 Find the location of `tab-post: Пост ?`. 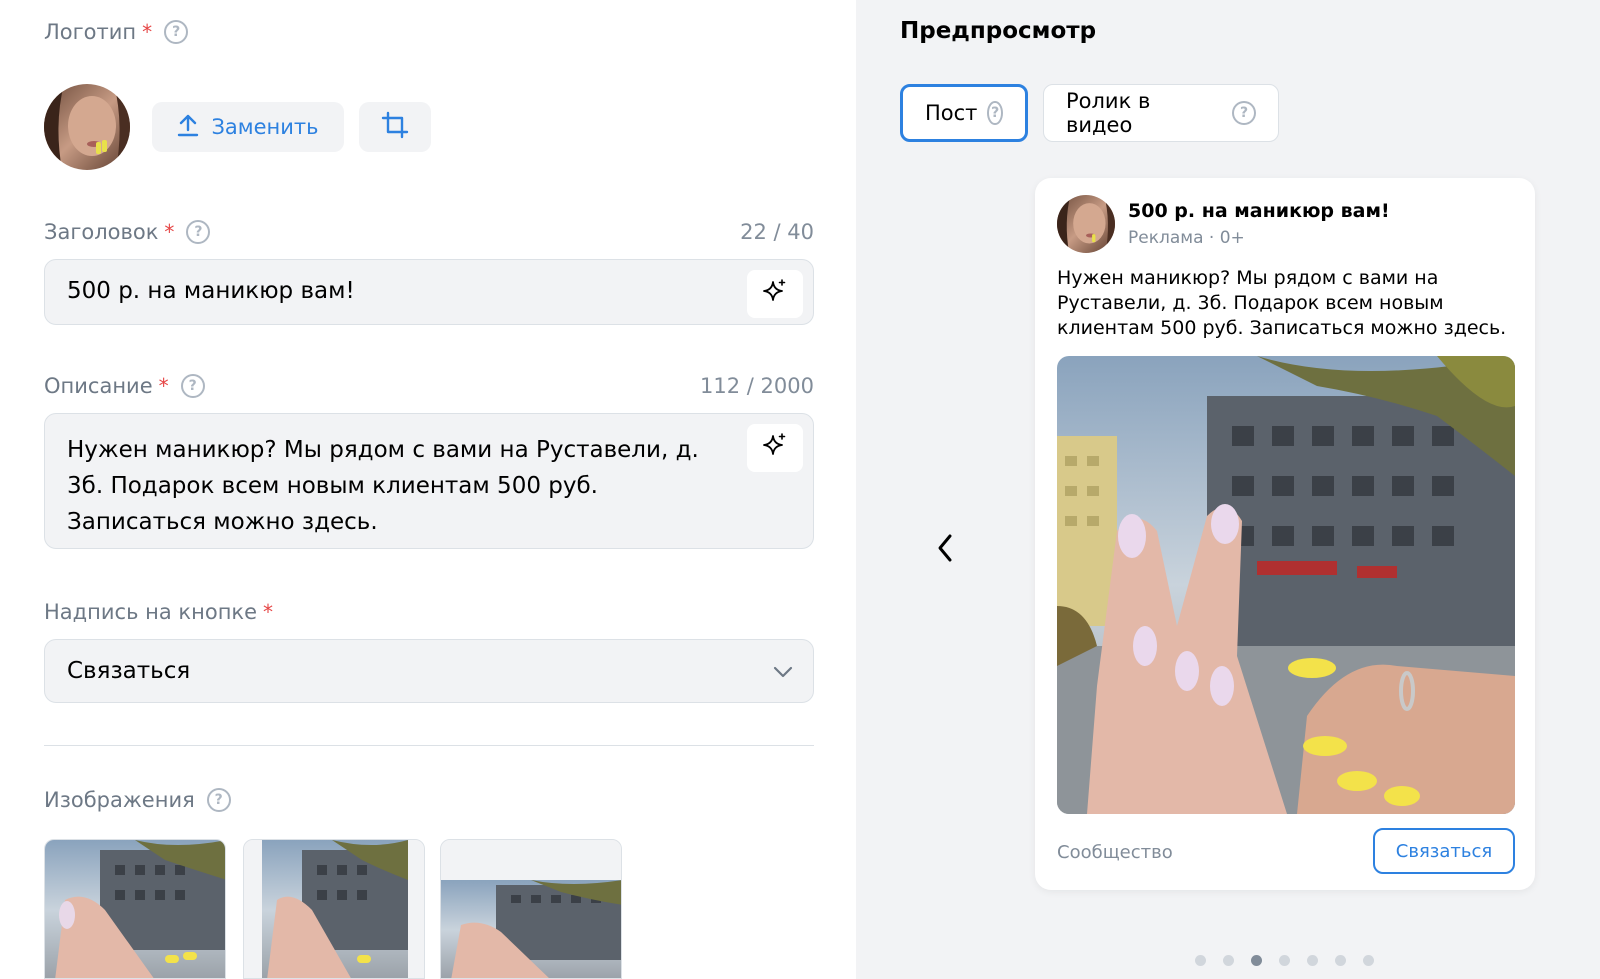

tab-post: Пост ? is located at coordinates (964, 113).